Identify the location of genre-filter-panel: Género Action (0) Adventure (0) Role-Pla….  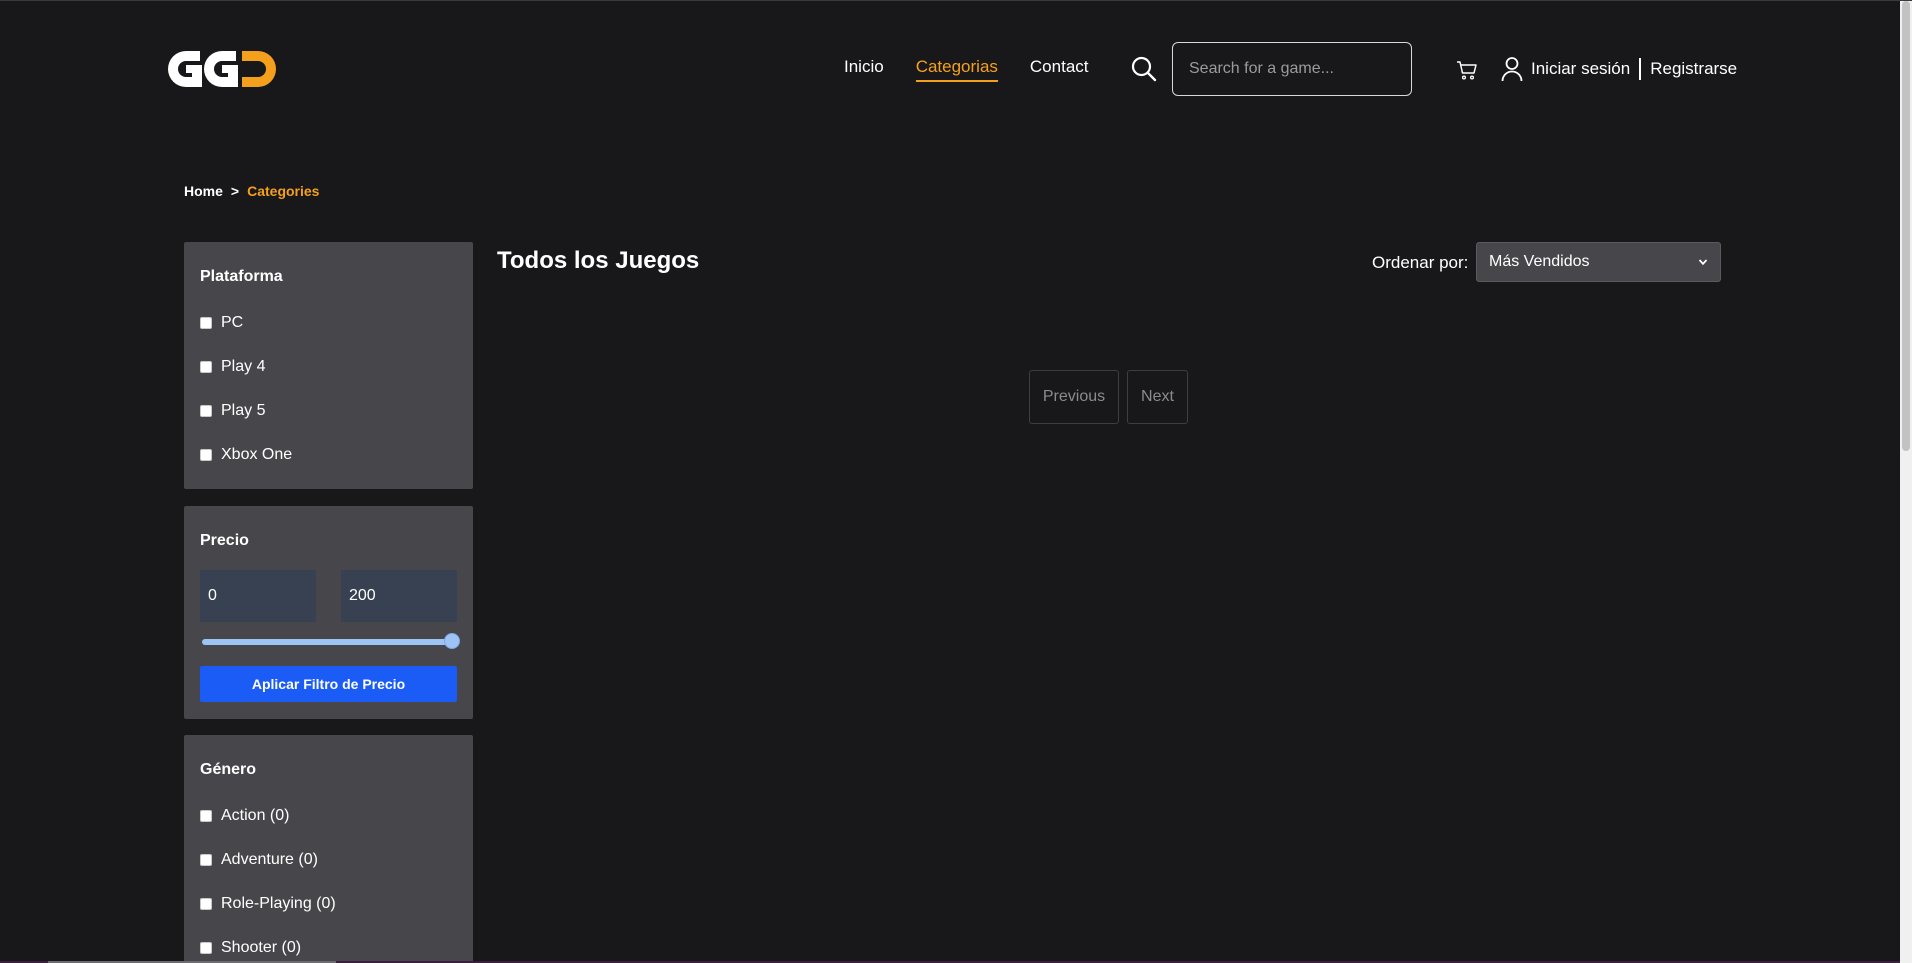
(328, 849).